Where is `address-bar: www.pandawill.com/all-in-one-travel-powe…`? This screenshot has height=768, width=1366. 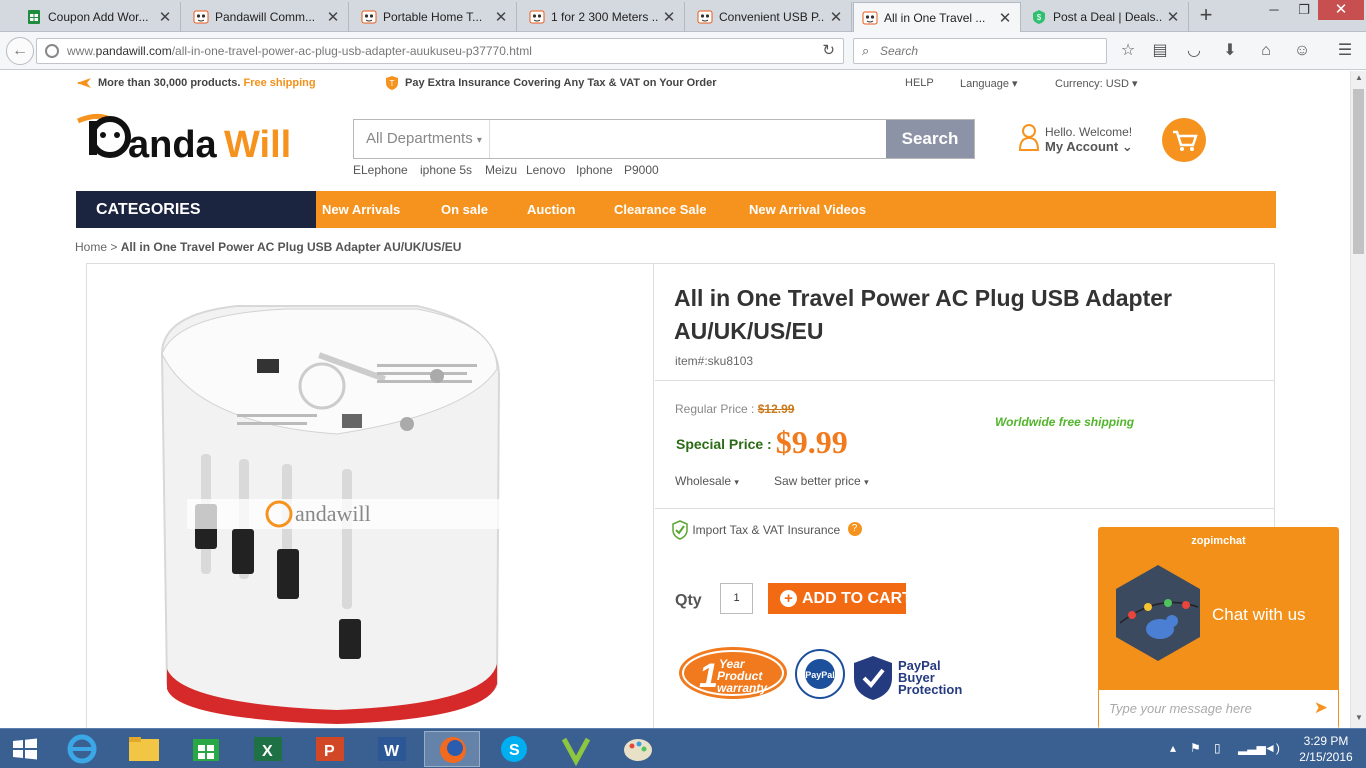 address-bar: www.pandawill.com/all-in-one-travel-powe… is located at coordinates (440, 51).